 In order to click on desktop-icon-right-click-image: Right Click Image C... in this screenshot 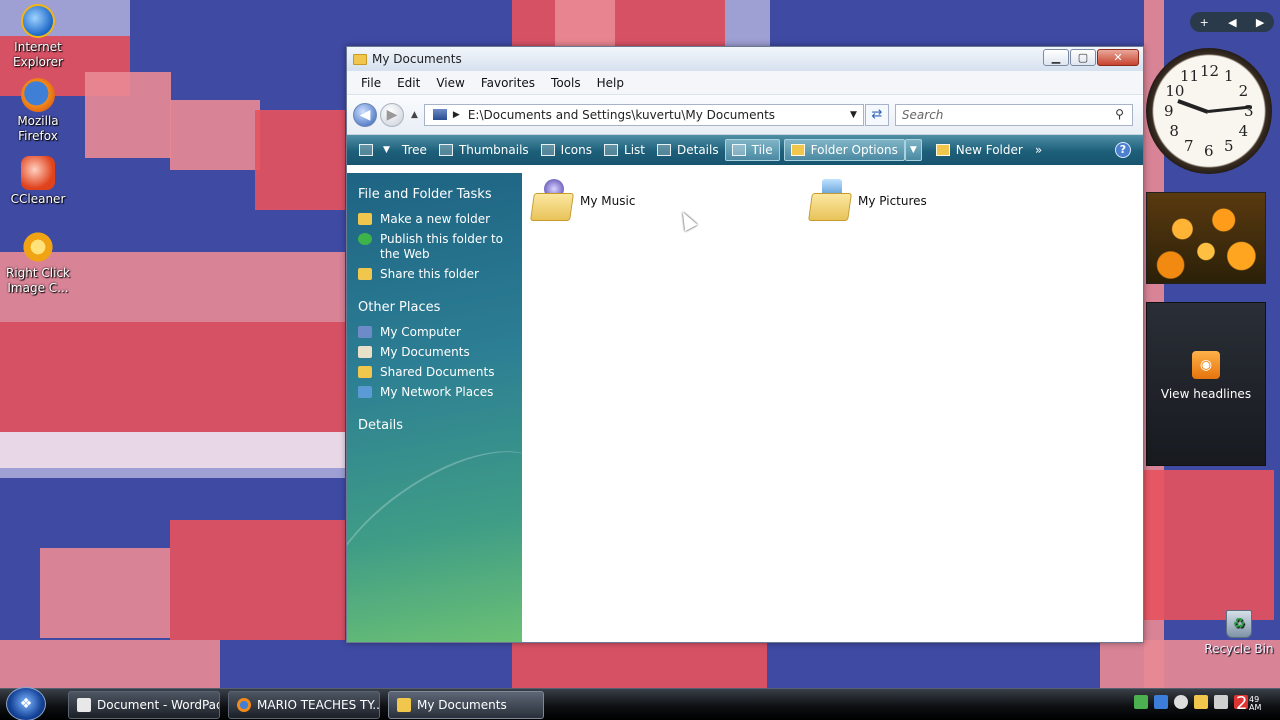, I will do `click(38, 263)`.